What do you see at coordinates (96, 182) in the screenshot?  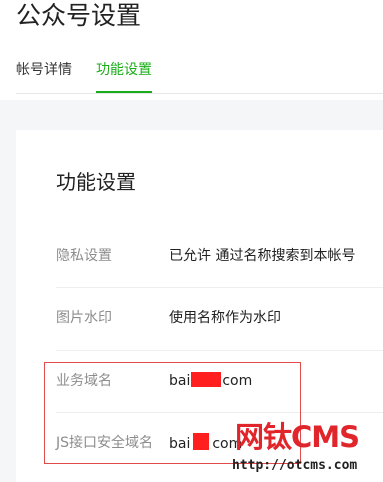 I see `card-title: 功能设置` at bounding box center [96, 182].